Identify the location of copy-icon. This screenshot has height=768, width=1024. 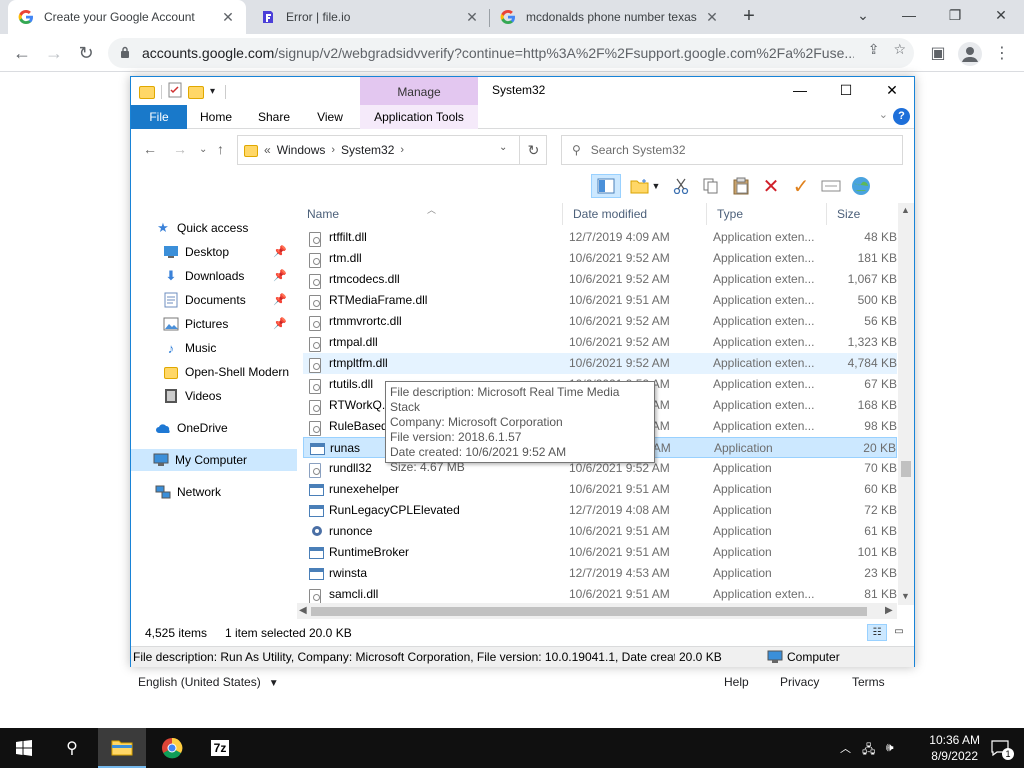
(711, 186).